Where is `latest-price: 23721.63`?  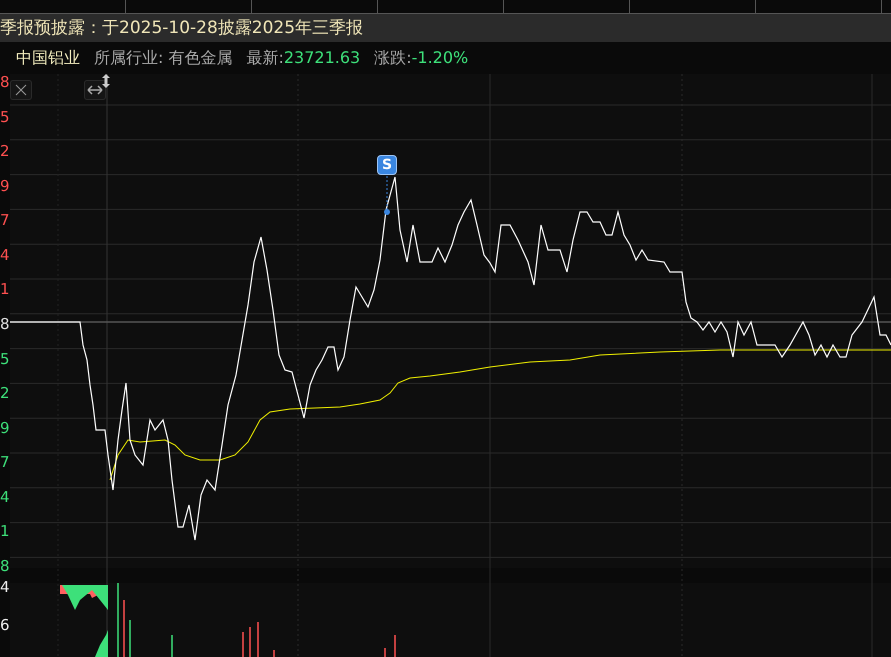
latest-price: 23721.63 is located at coordinates (322, 58).